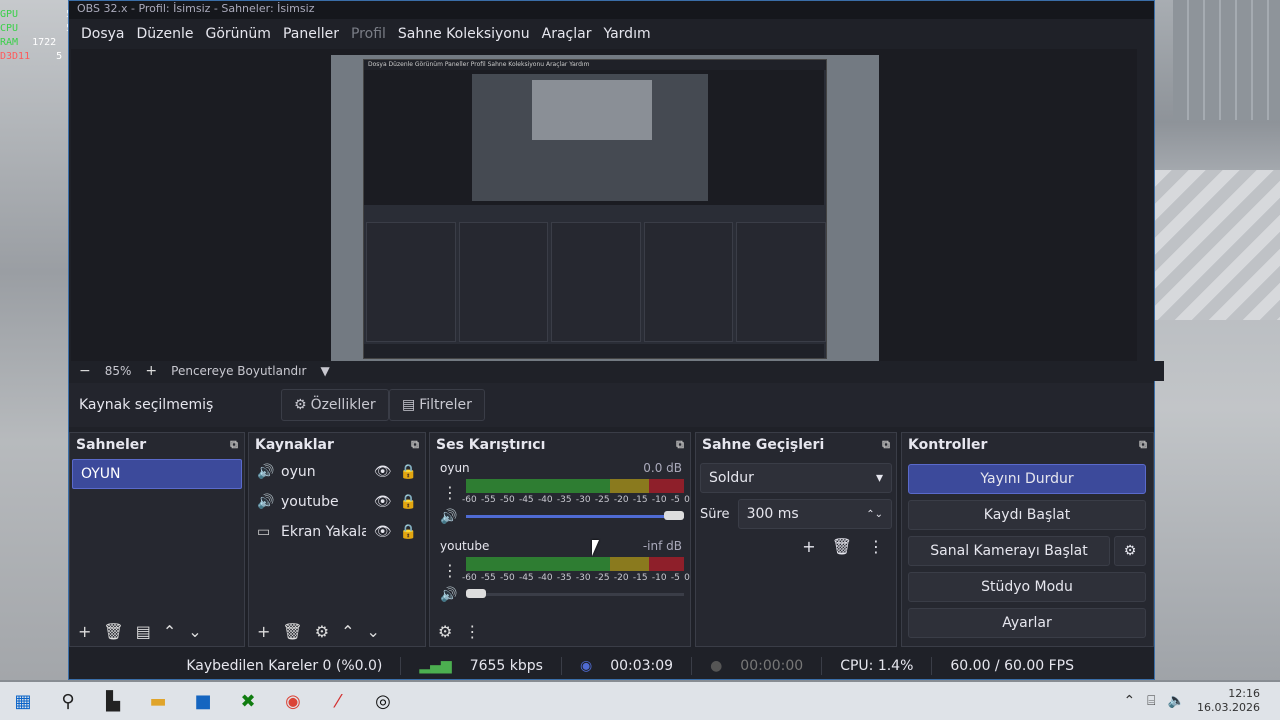 This screenshot has height=720, width=1280. What do you see at coordinates (338, 701) in the screenshot?
I see `red-app-icon: ⁄` at bounding box center [338, 701].